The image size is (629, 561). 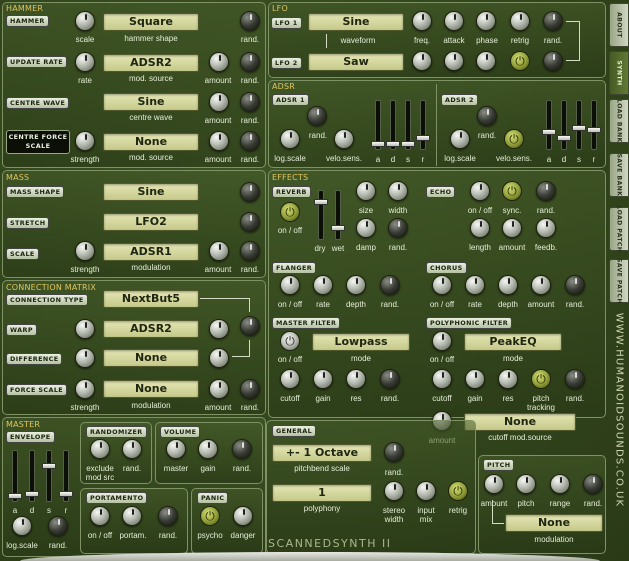 I want to click on reverb-rand-knob, so click(x=398, y=228).